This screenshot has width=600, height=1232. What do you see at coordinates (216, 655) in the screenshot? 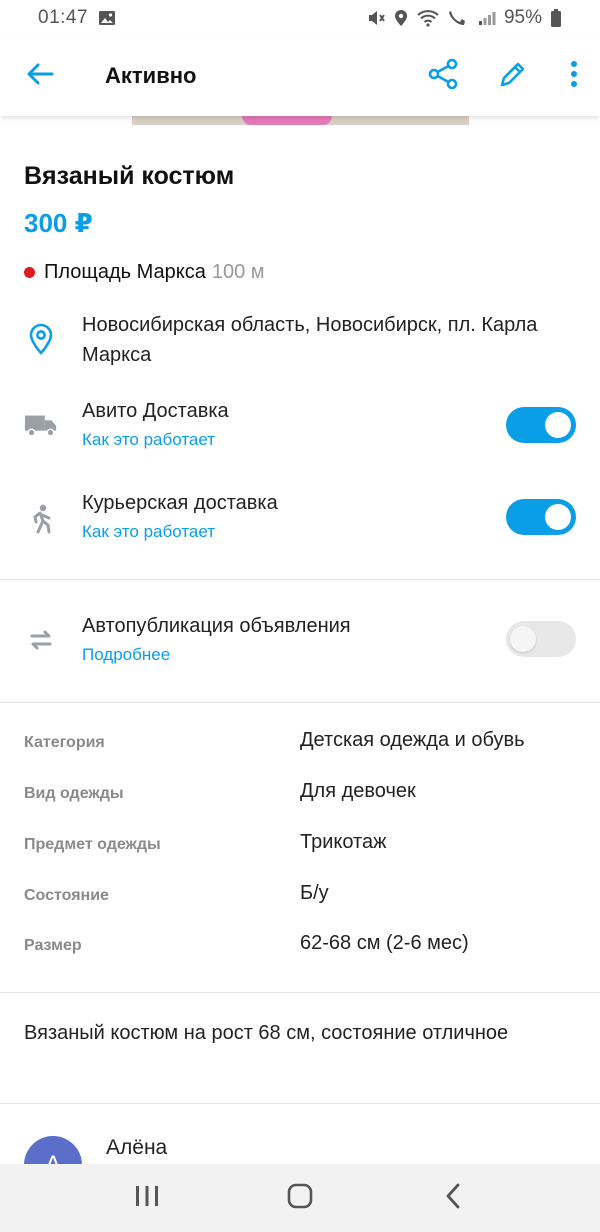
I see `autopublish-link: Подробнее` at bounding box center [216, 655].